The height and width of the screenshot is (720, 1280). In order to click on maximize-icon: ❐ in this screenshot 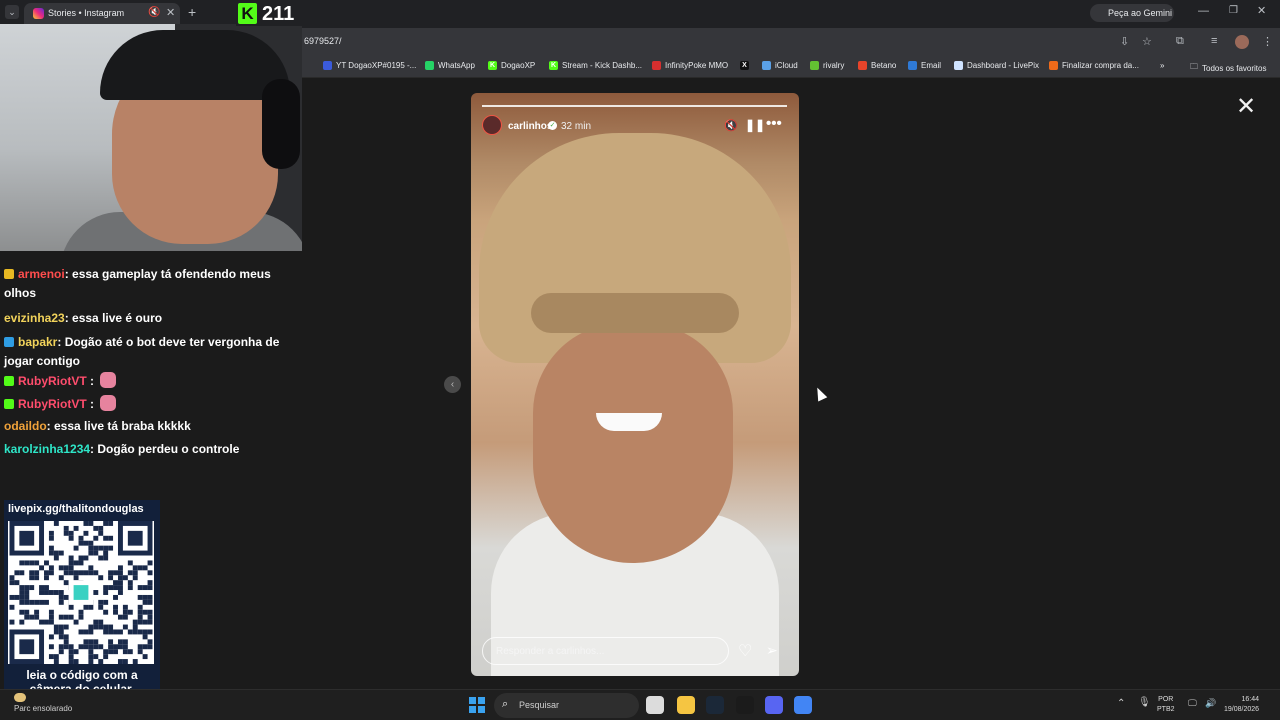, I will do `click(1233, 10)`.